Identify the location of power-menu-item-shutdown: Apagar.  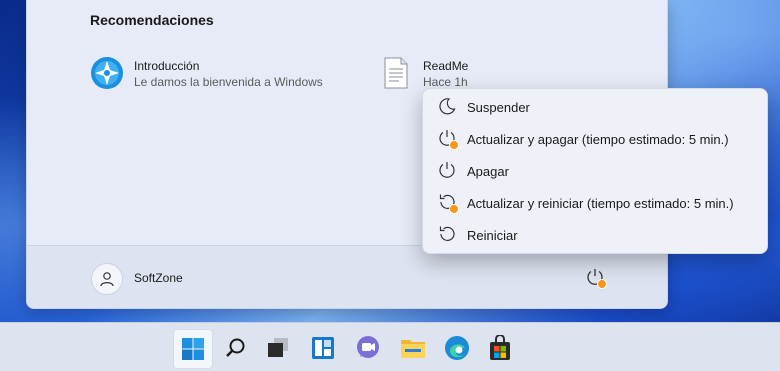
(595, 171).